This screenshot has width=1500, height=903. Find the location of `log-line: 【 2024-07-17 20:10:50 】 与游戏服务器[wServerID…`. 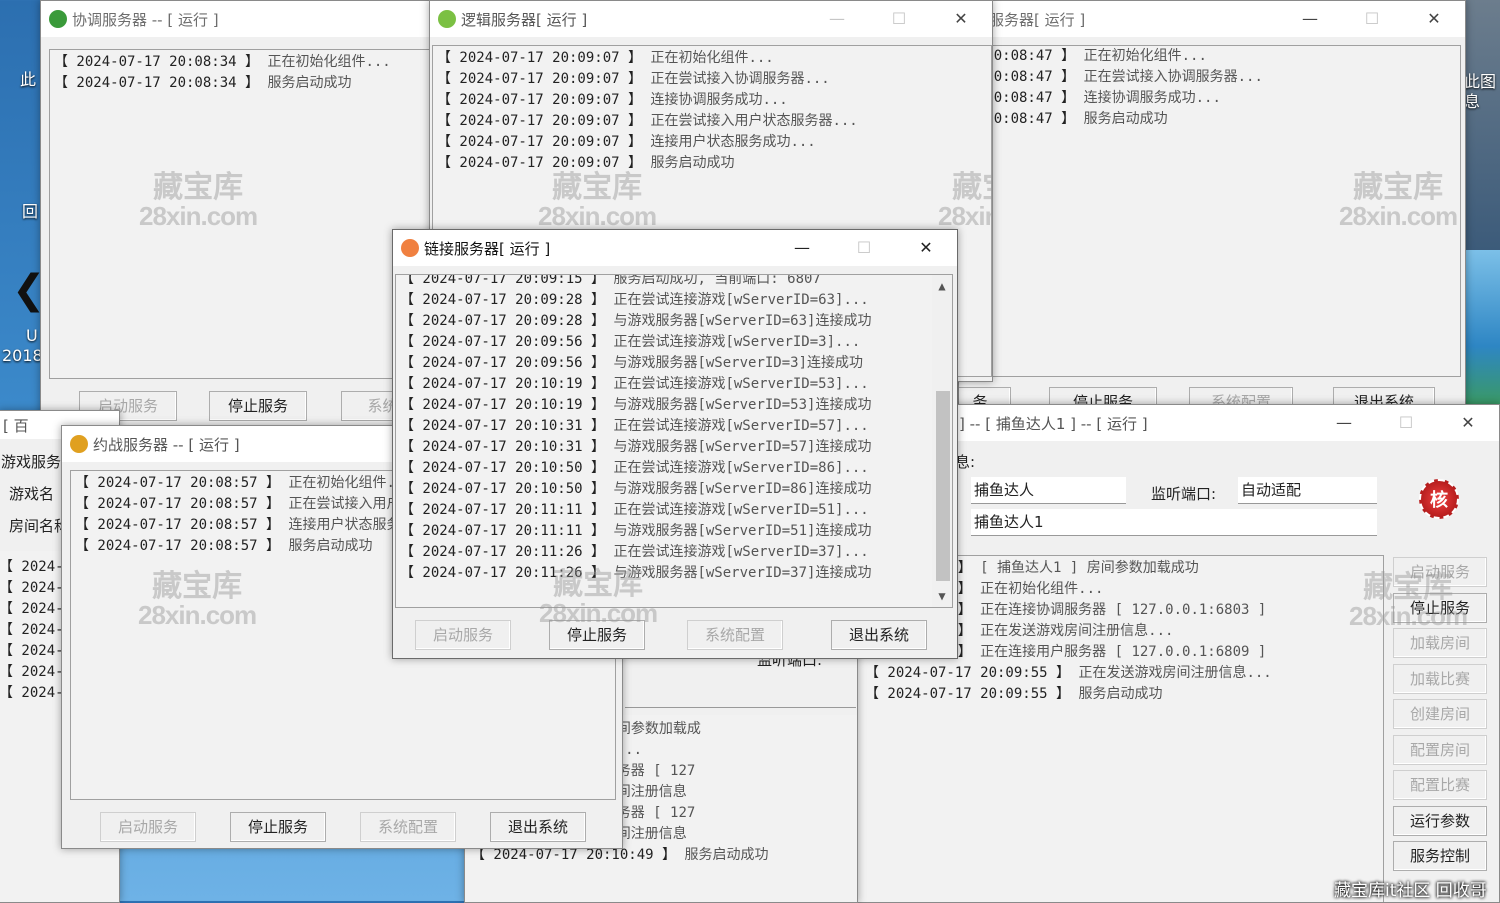

log-line: 【 2024-07-17 20:10:50 】 与游戏服务器[wServerID… is located at coordinates (635, 489).